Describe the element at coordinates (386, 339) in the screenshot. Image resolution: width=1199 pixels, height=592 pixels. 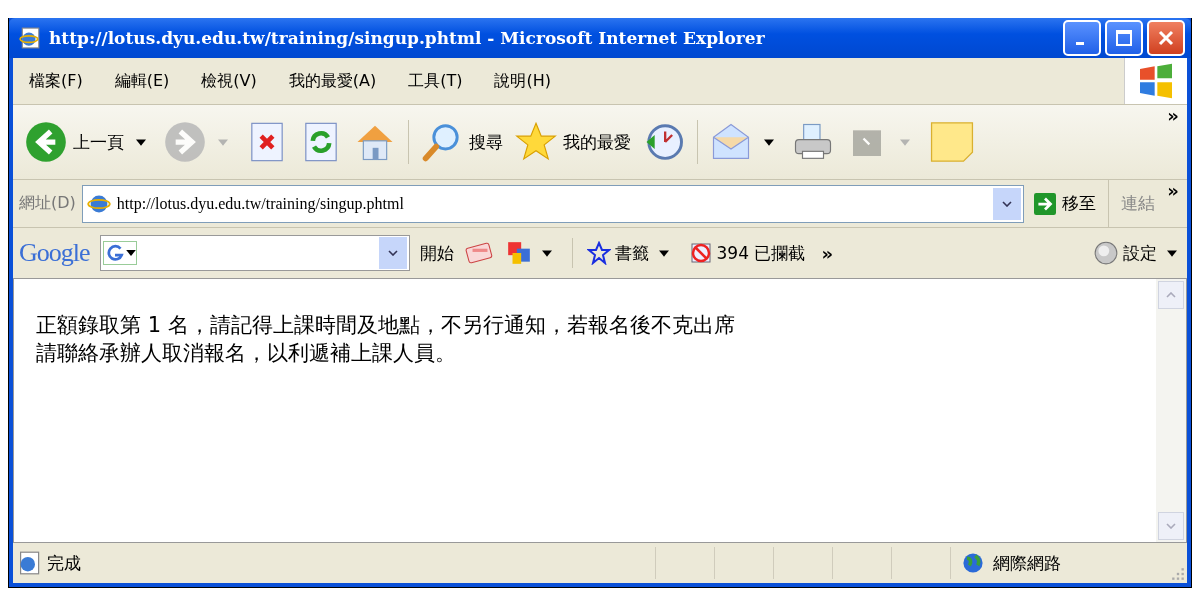
I see `page-message: 正額錄取第 1 名，請記得上課時間及地點，不另行通知，若報名後不克出席 請聯絡承辦人取消報名，以利遞補上課人員。` at that location.